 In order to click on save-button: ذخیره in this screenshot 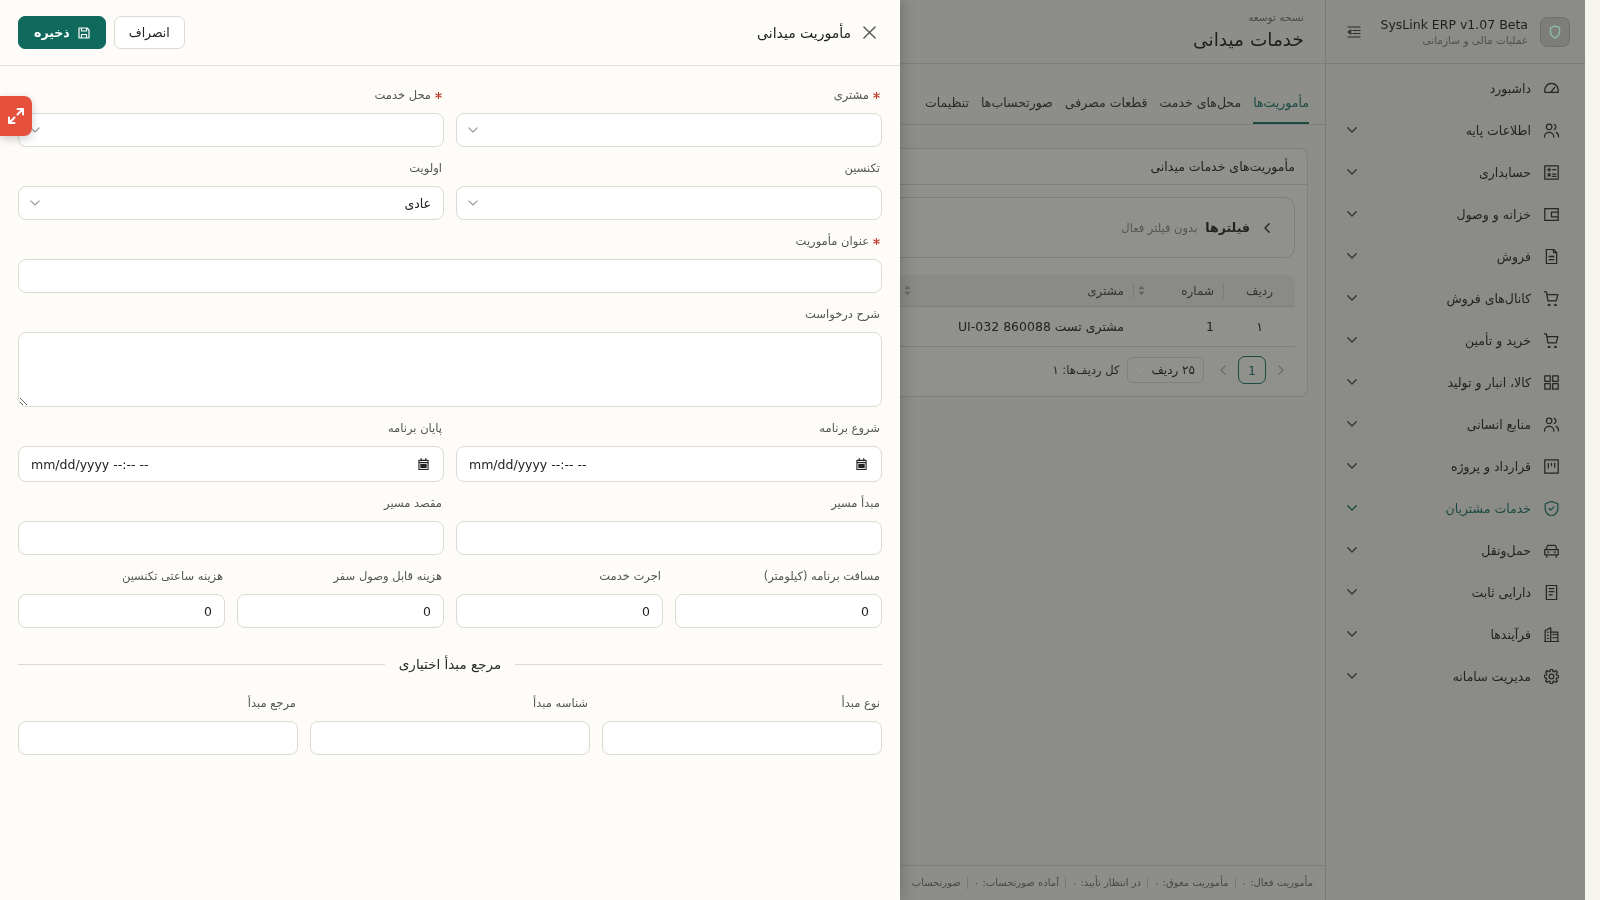, I will do `click(62, 32)`.